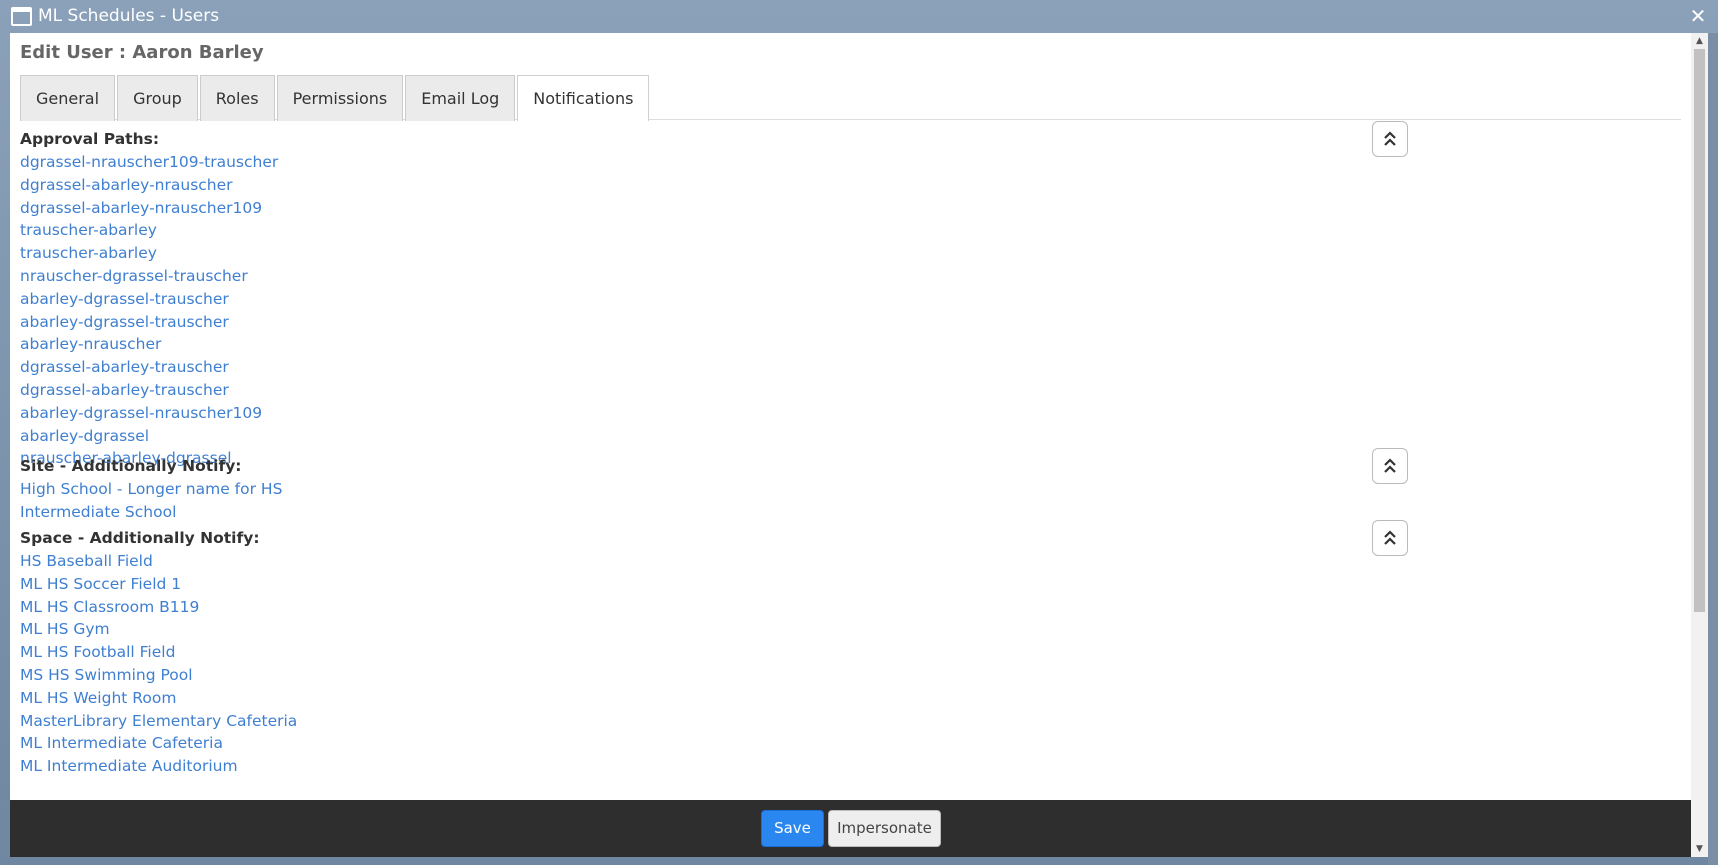 The height and width of the screenshot is (865, 1718). What do you see at coordinates (131, 466) in the screenshot?
I see `site-notify-heading: Site - Additionally Notify:` at bounding box center [131, 466].